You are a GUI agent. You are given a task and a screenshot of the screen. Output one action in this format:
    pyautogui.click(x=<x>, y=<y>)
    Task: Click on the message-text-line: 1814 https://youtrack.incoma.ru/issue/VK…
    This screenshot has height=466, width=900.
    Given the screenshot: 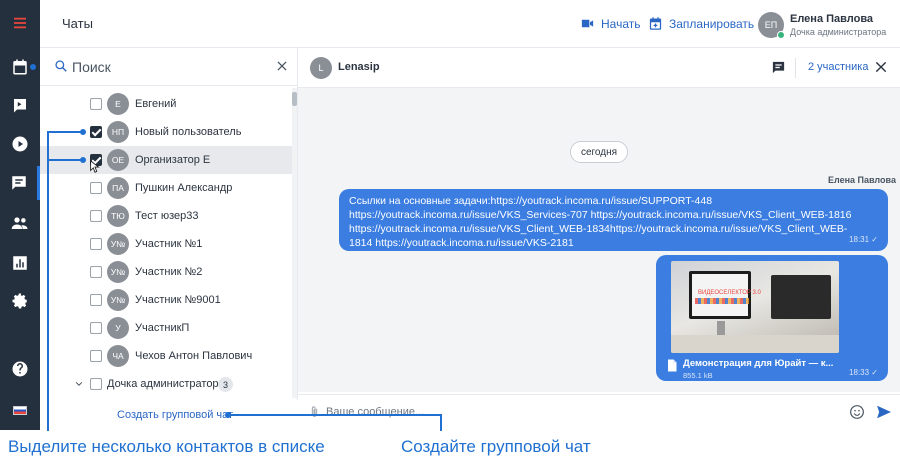 What is the action you would take?
    pyautogui.click(x=613, y=243)
    